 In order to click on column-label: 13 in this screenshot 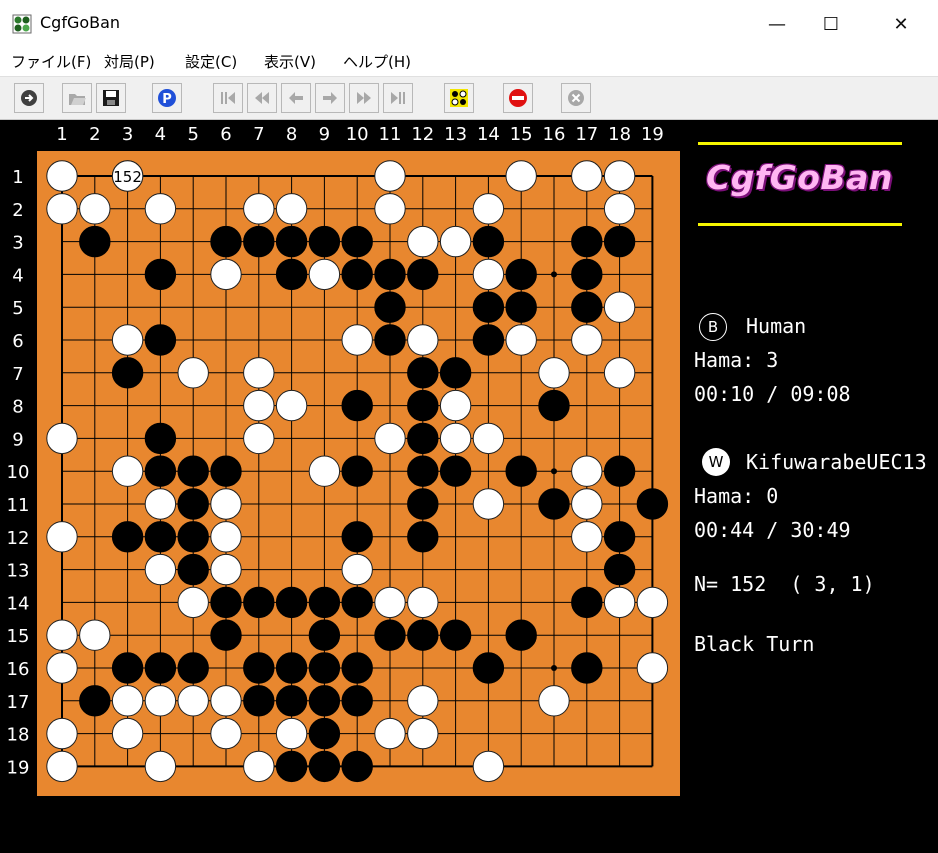, I will do `click(455, 134)`.